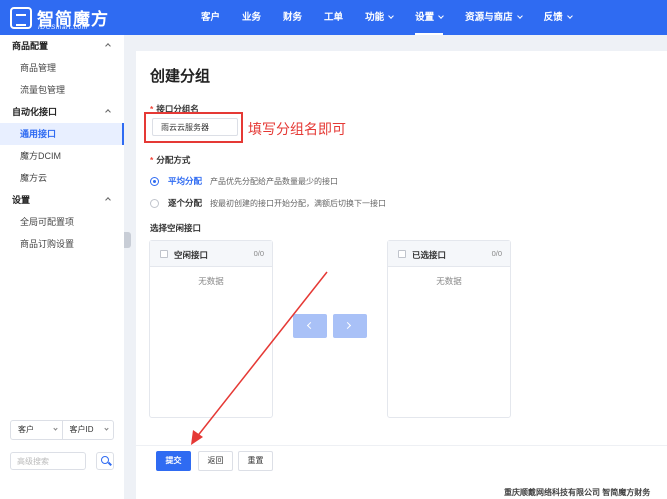 This screenshot has width=667, height=499. I want to click on client-id-select: 客户ID, so click(87, 430).